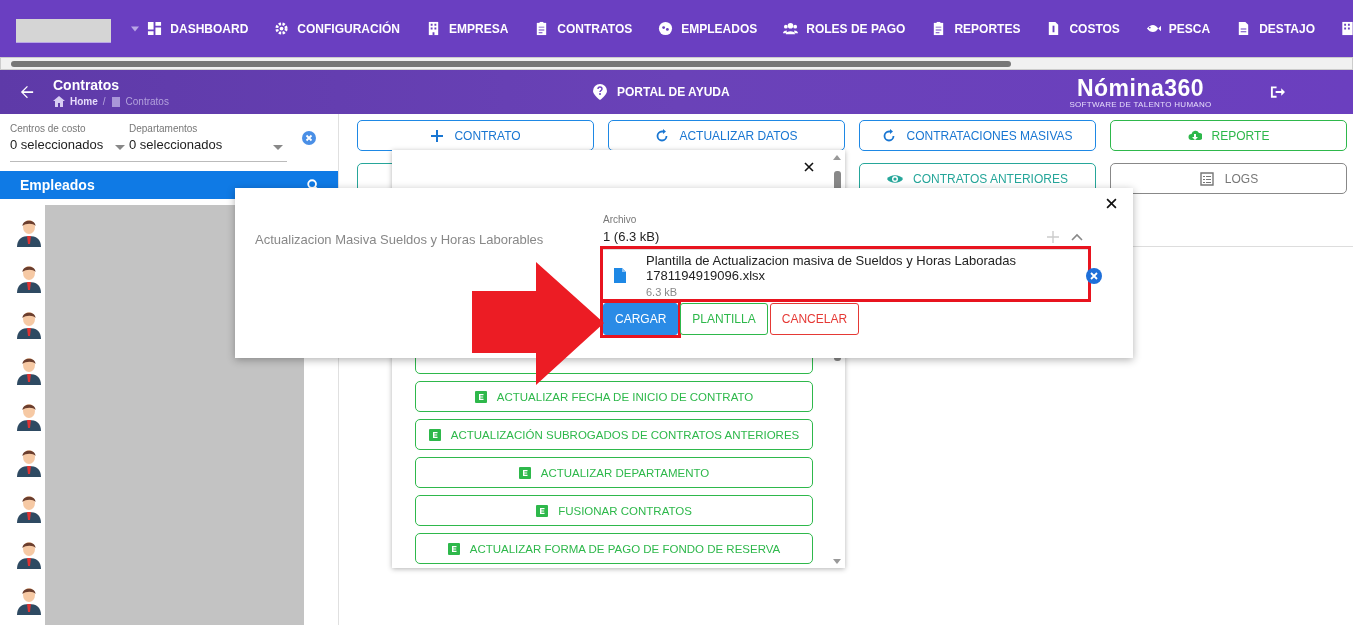 This screenshot has height=625, width=1353. I want to click on nav-item: PESCA, so click(1178, 28).